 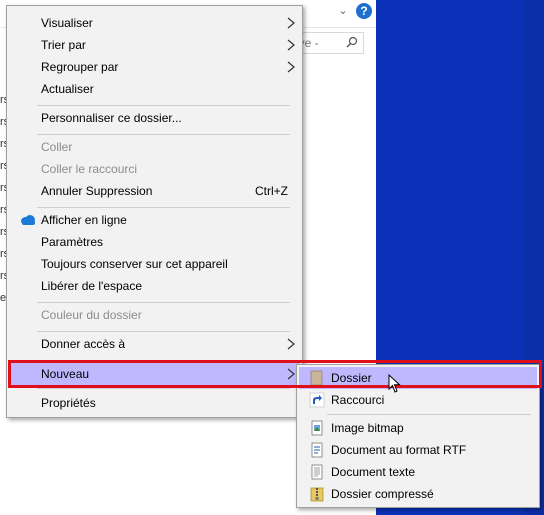 What do you see at coordinates (84, 220) in the screenshot?
I see `menu-item-label: Afficher en ligne` at bounding box center [84, 220].